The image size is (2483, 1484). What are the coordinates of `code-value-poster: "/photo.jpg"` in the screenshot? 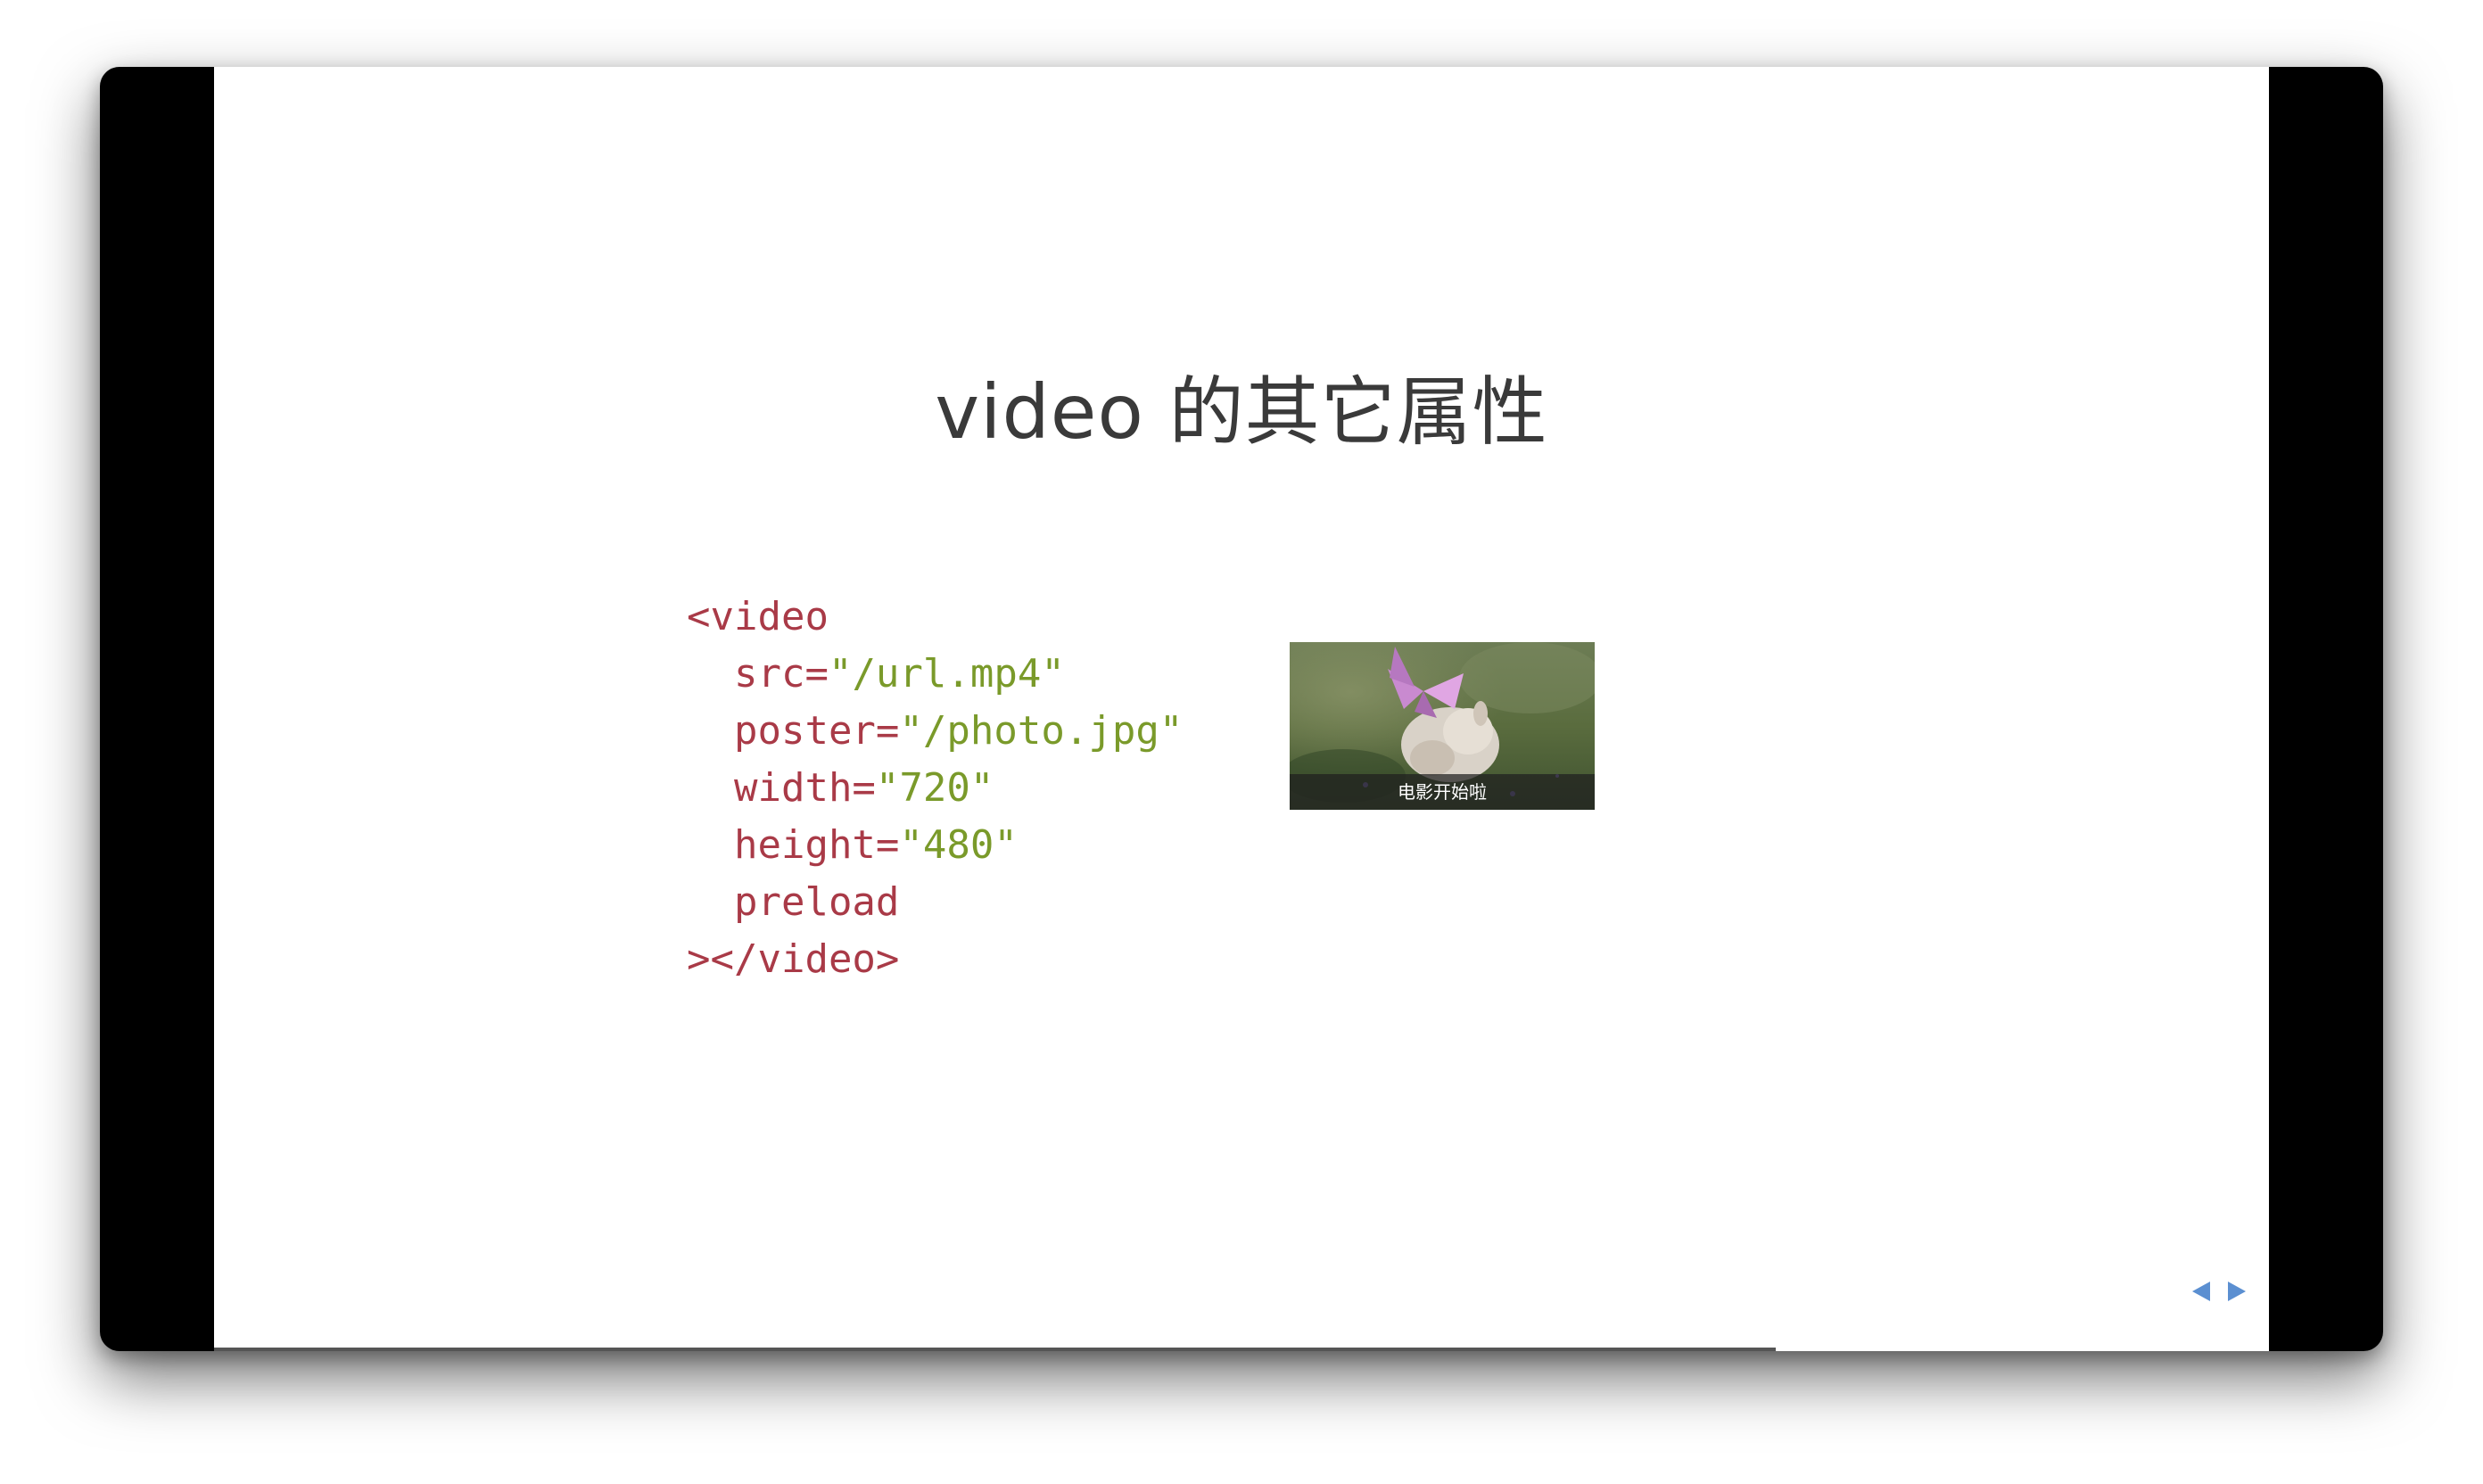 It's located at (1041, 731).